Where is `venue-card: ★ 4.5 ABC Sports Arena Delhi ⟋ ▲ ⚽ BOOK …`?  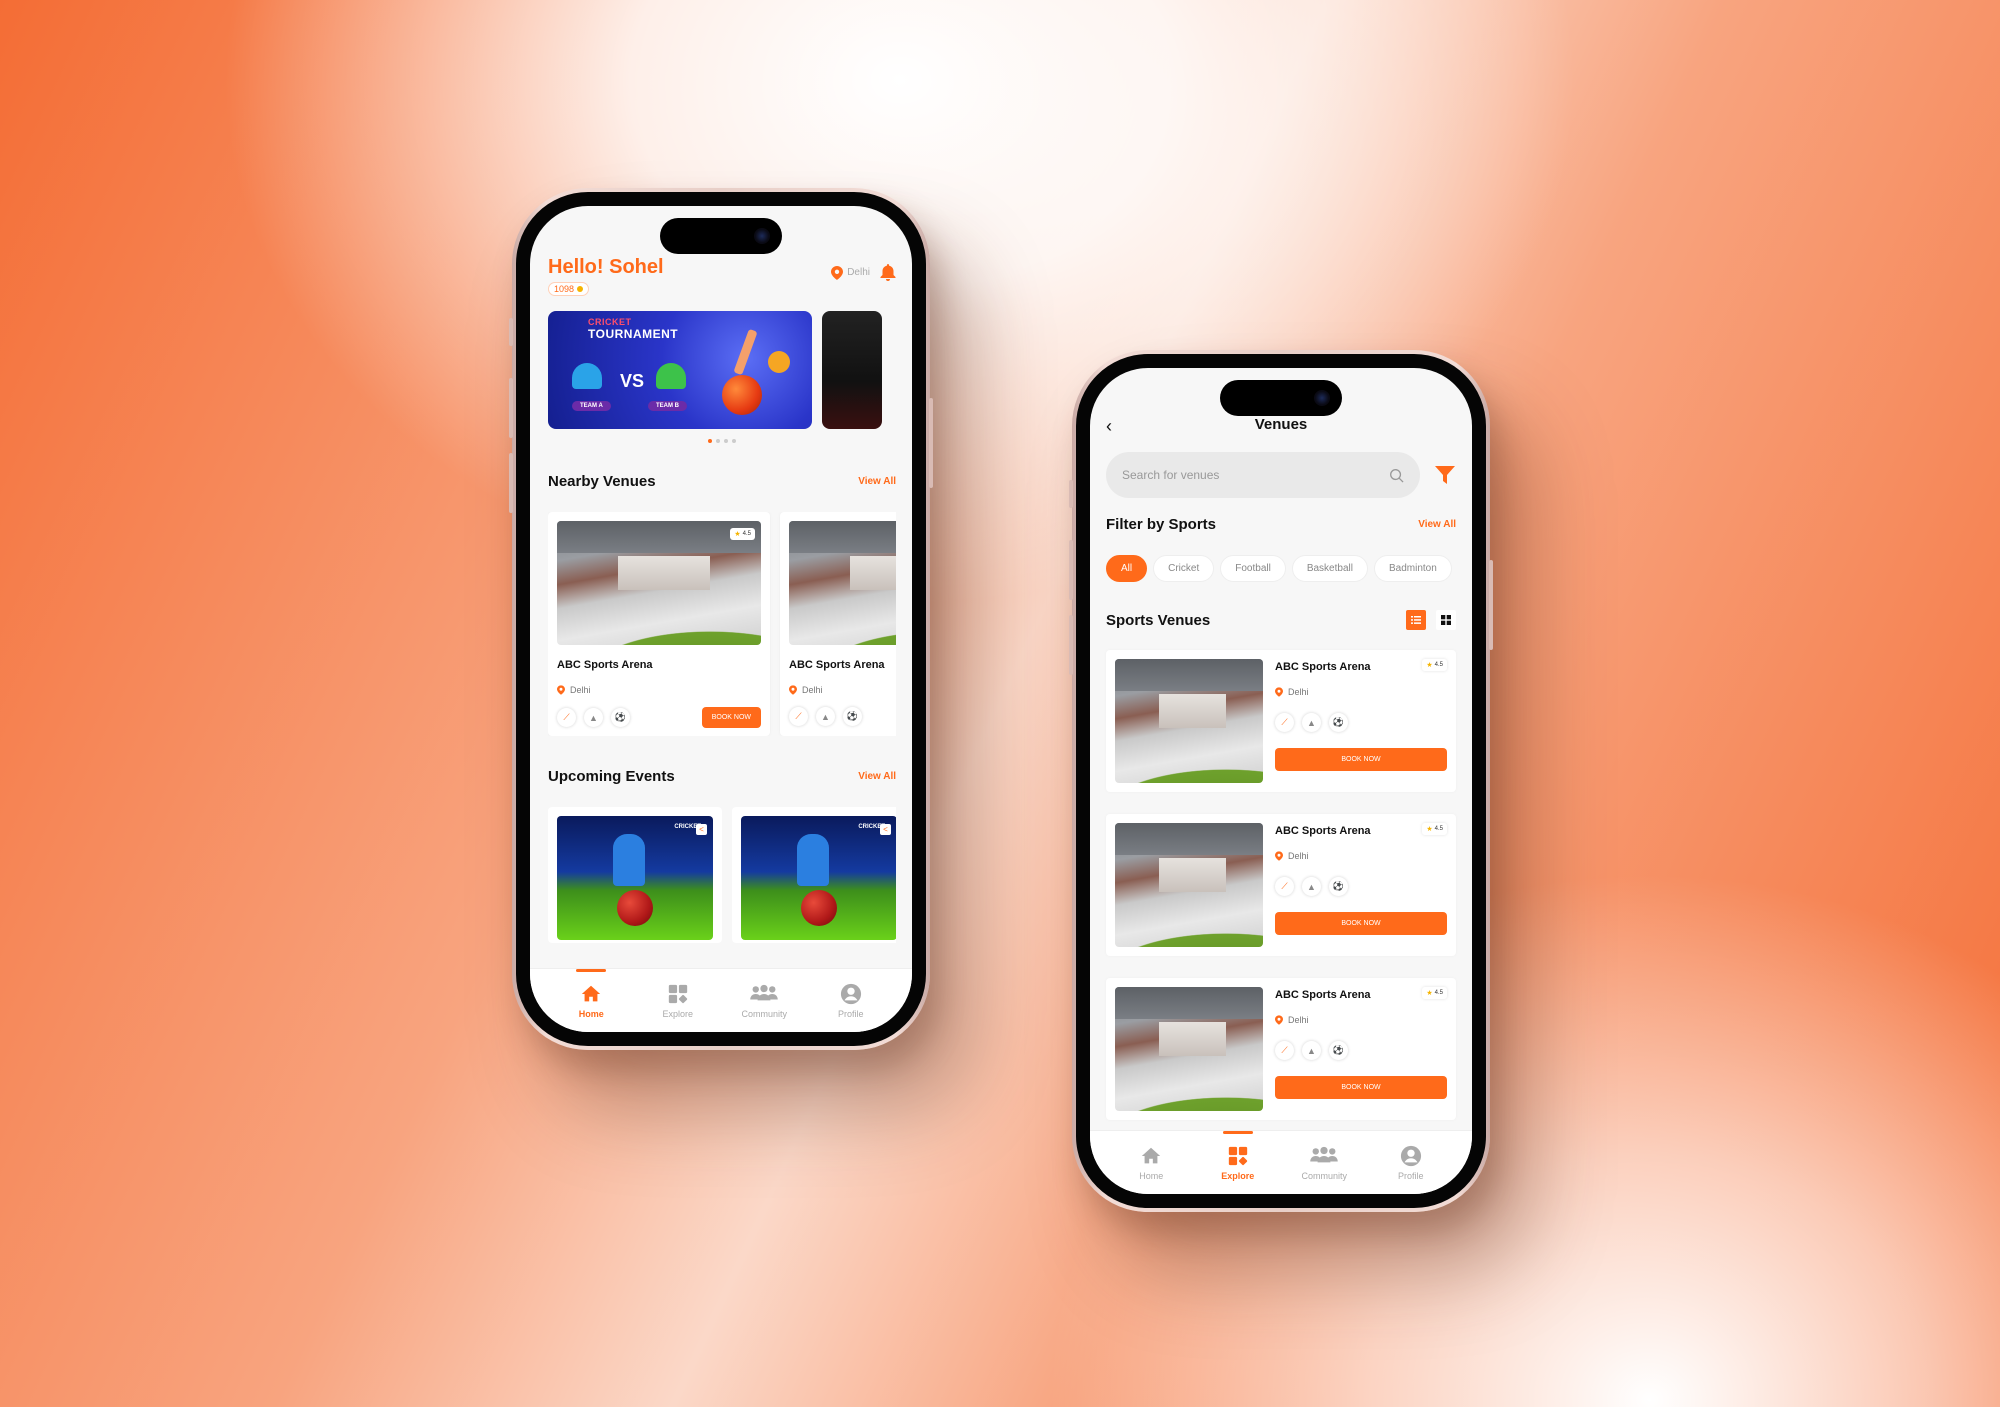
venue-card: ★ 4.5 ABC Sports Arena Delhi ⟋ ▲ ⚽ BOOK … is located at coordinates (659, 624).